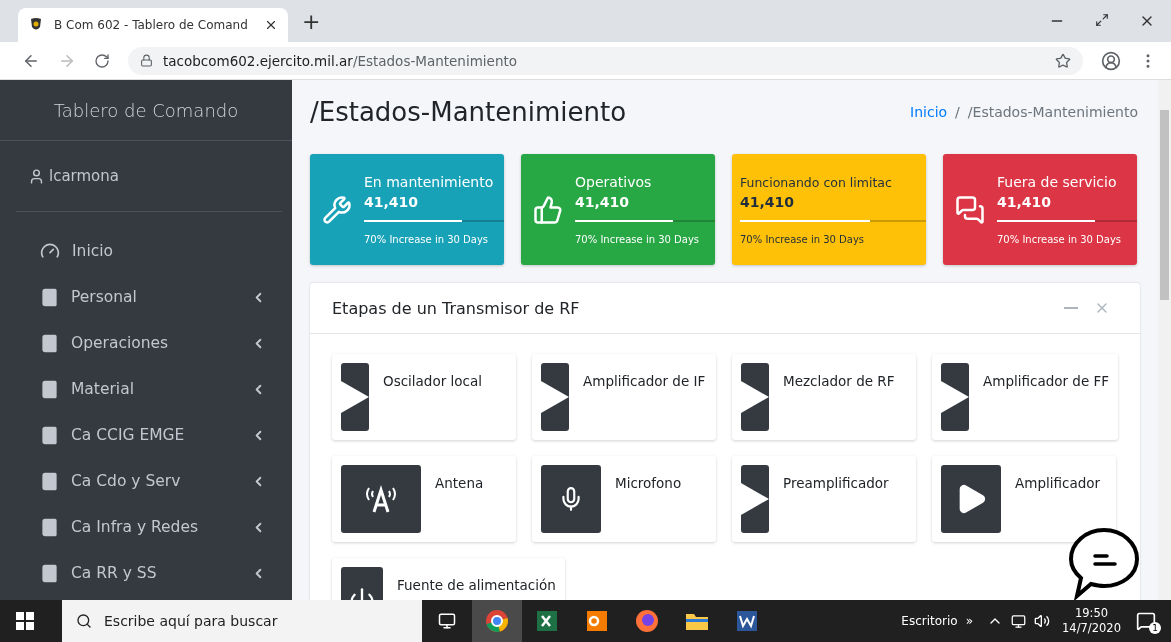 This screenshot has width=1171, height=642. Describe the element at coordinates (456, 308) in the screenshot. I see `panel-title: Etapas de un Transmisor de RF` at that location.